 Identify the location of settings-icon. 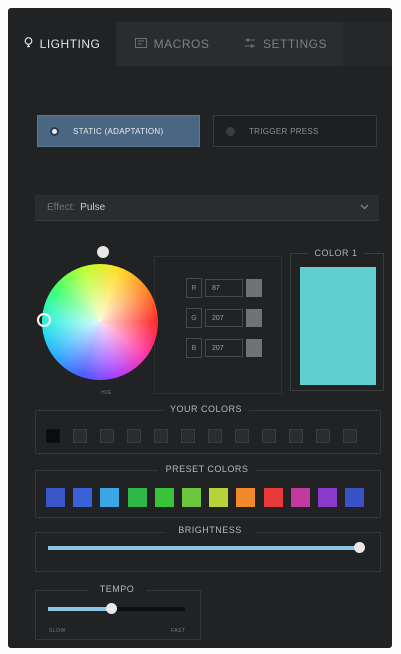
(250, 44).